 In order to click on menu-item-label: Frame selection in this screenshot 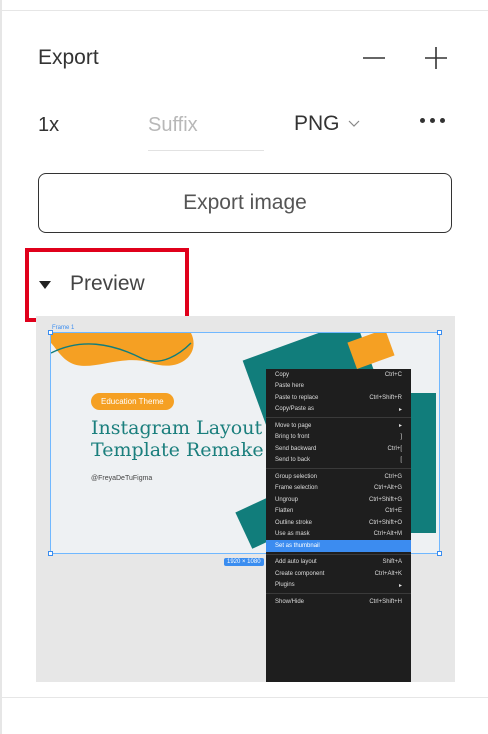, I will do `click(296, 488)`.